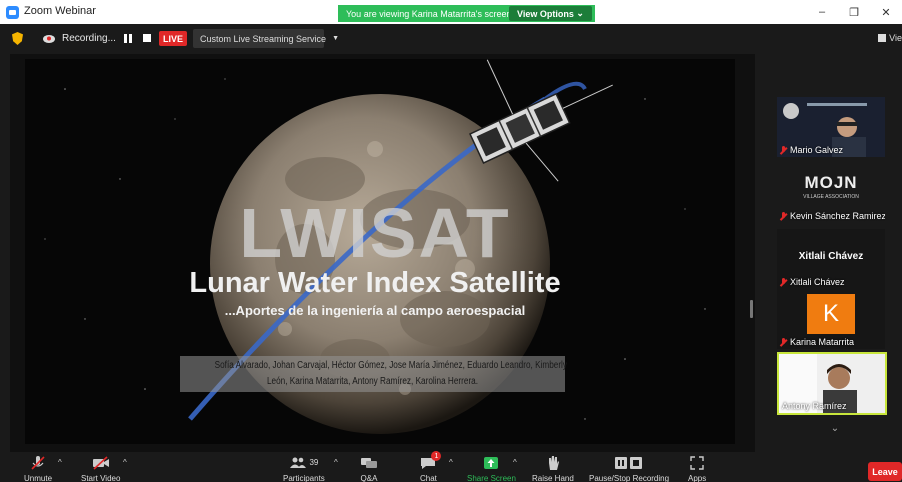  What do you see at coordinates (817, 150) in the screenshot?
I see `participant-name-text: Mario Galvez` at bounding box center [817, 150].